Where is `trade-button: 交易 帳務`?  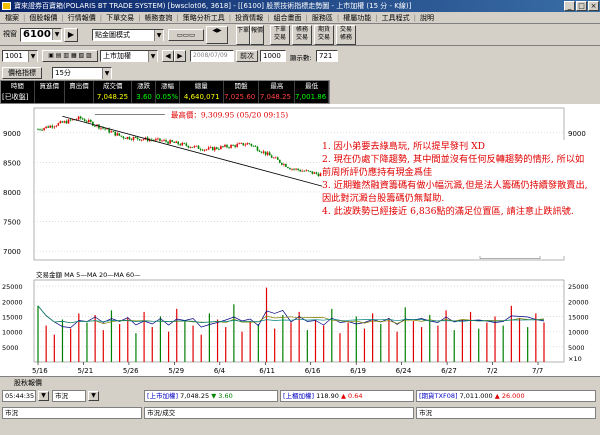
trade-button: 交易 帳務 is located at coordinates (346, 35).